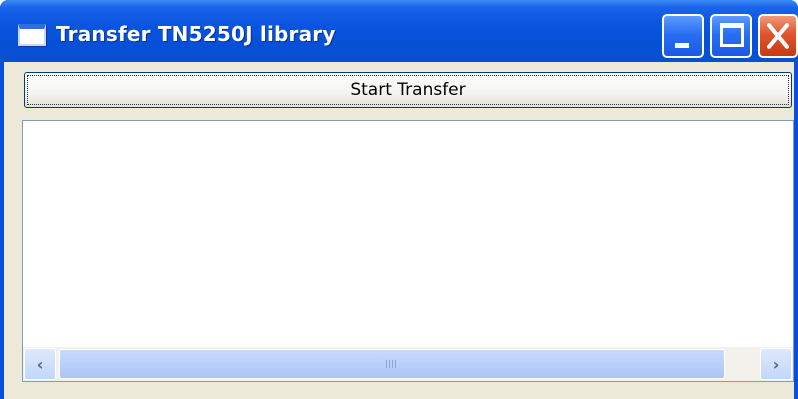 The width and height of the screenshot is (798, 399). I want to click on close-icon, so click(778, 36).